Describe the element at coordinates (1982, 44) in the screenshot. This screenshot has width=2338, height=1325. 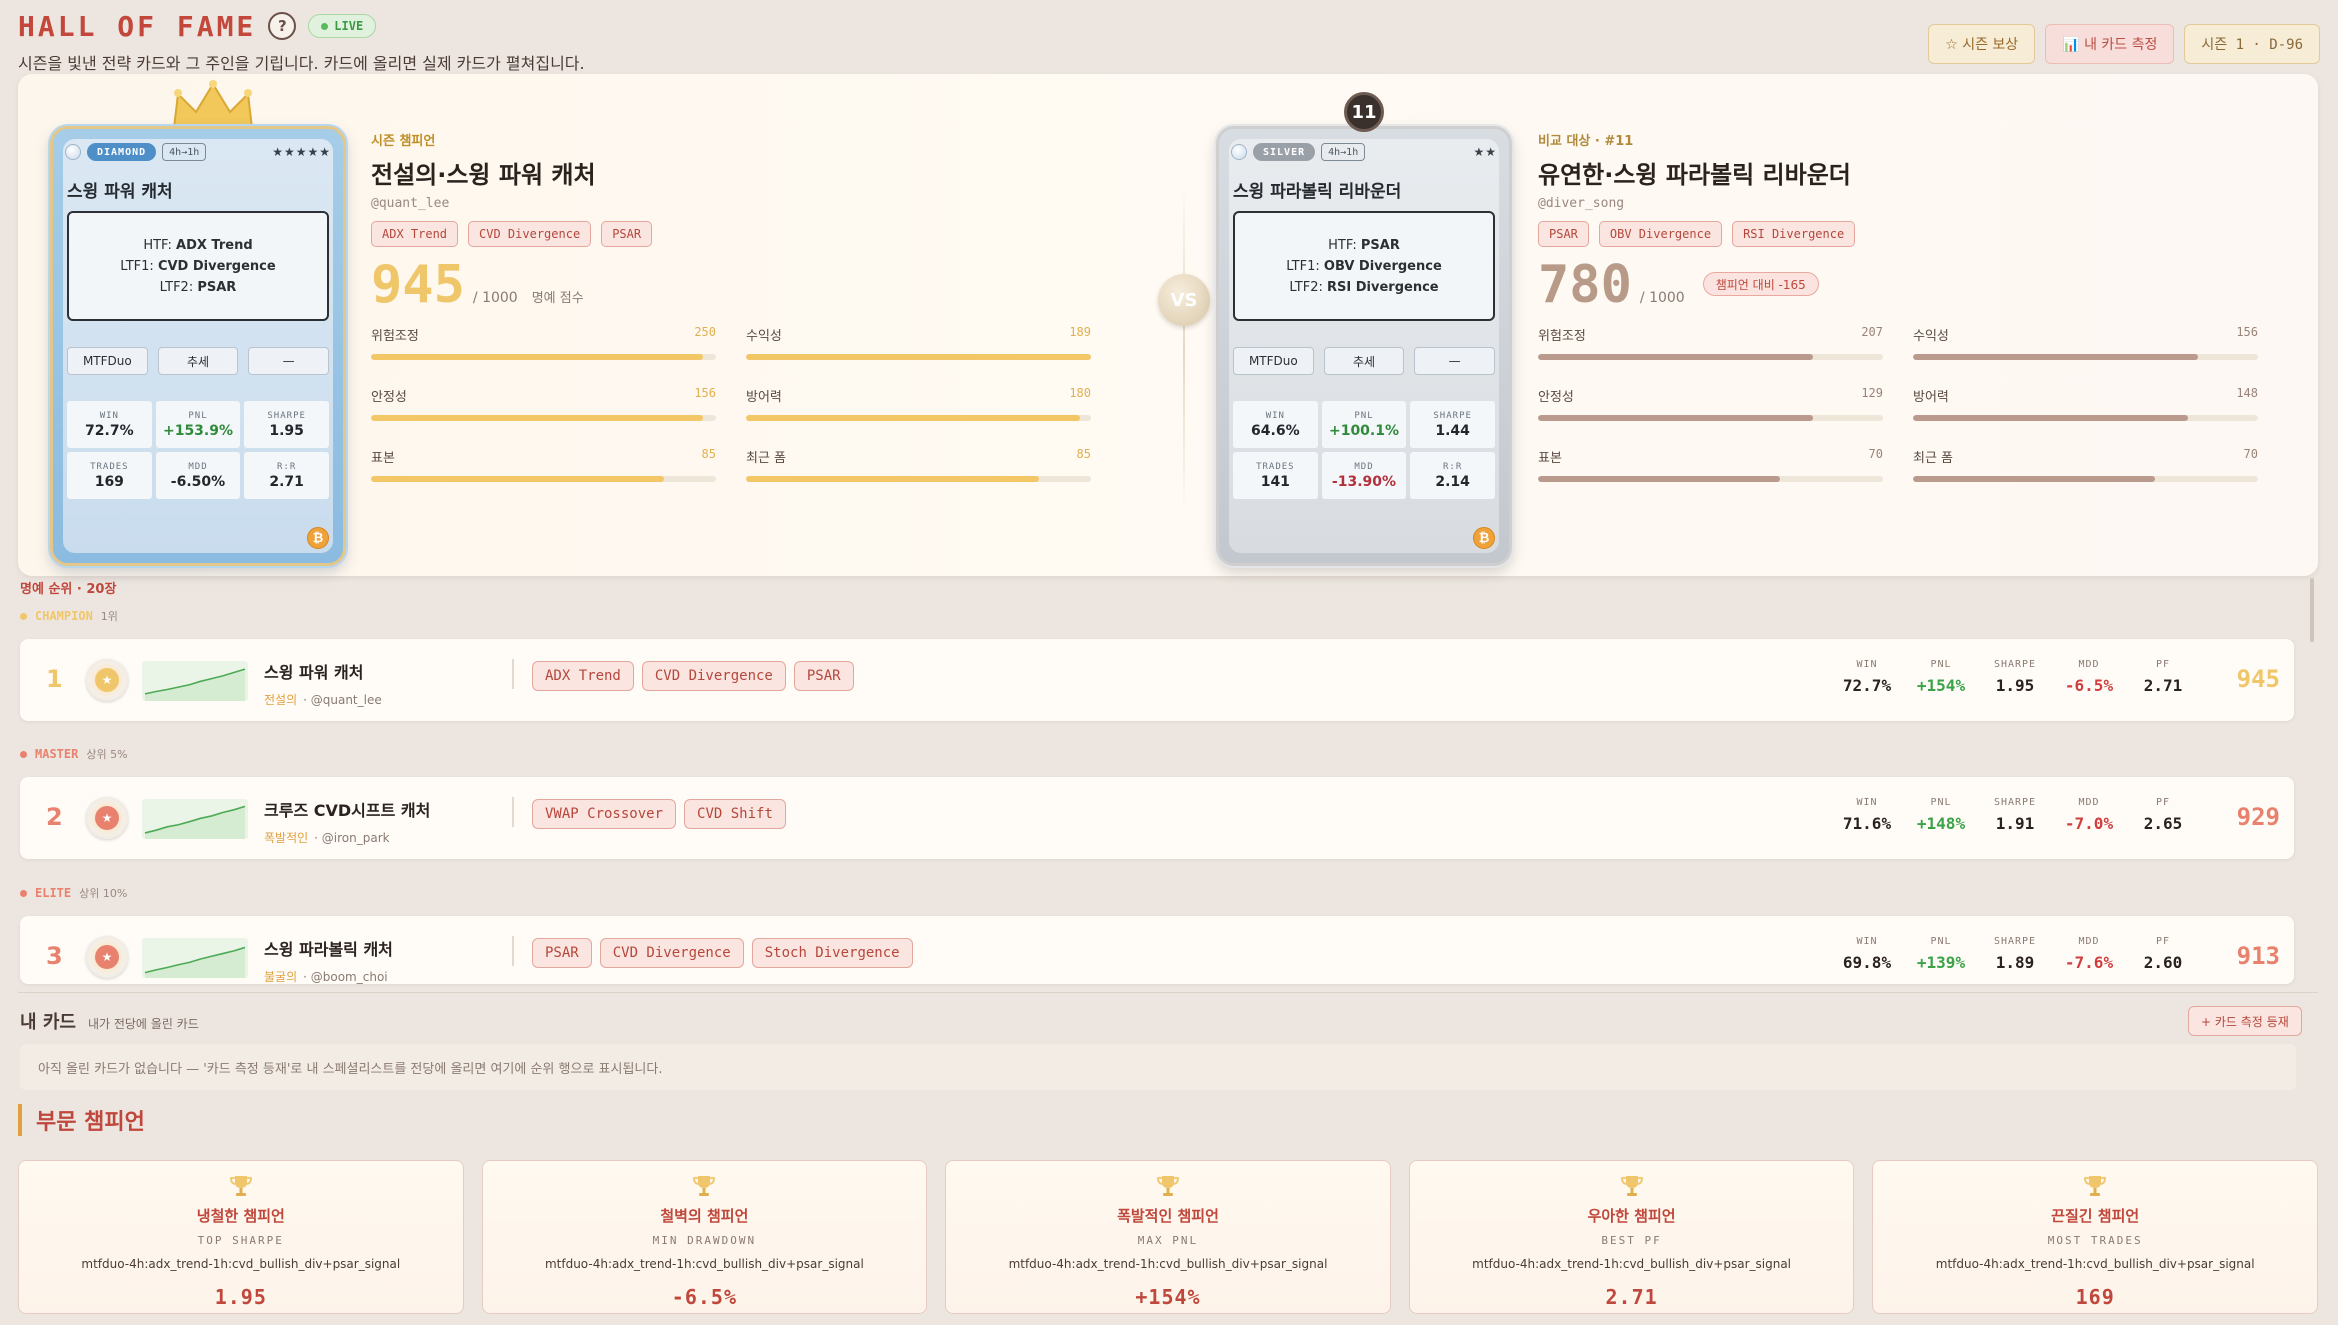
I see `season-rewards-button: ☆ 시즌 보상` at that location.